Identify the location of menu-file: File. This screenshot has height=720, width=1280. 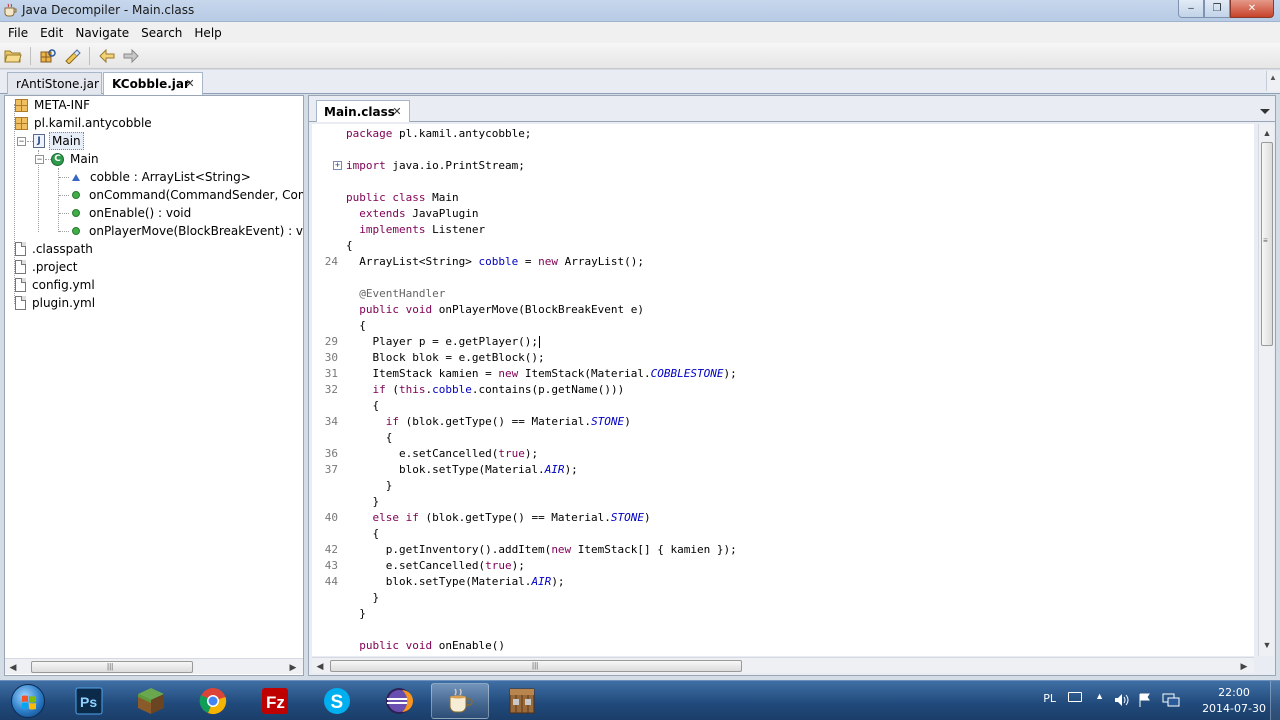
(18, 33).